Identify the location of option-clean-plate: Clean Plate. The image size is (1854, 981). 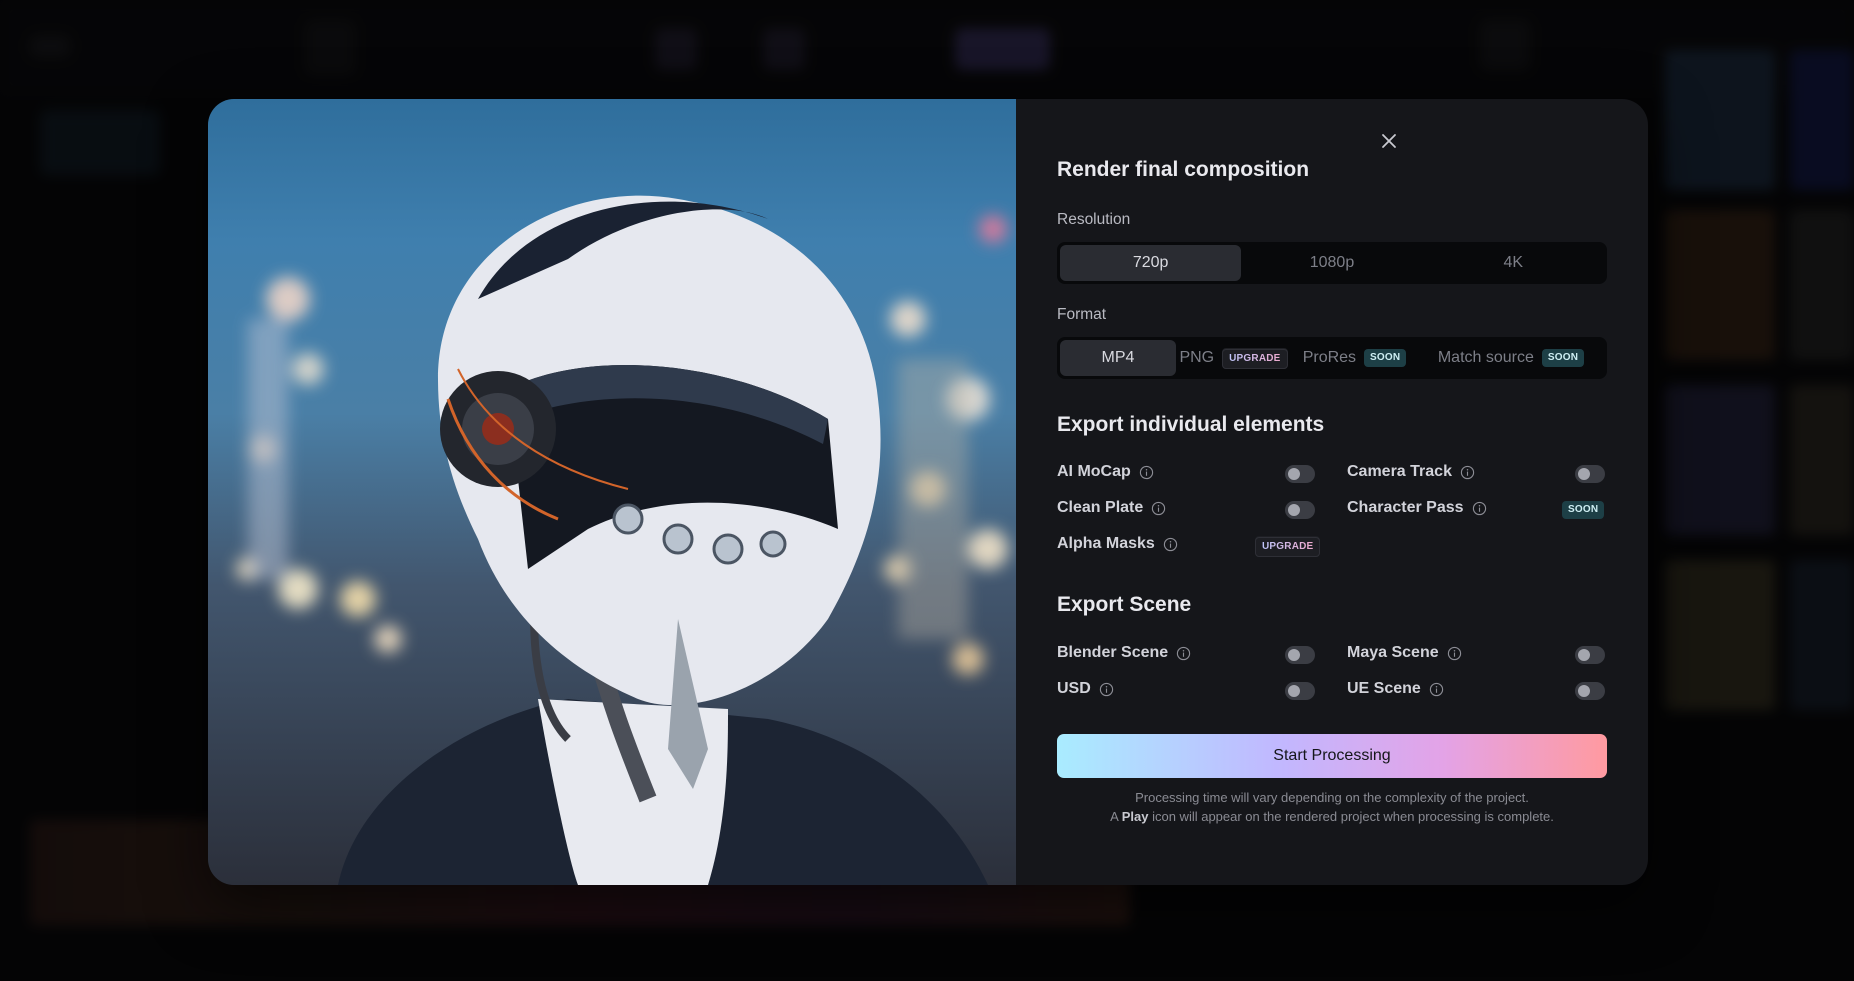
(1111, 508).